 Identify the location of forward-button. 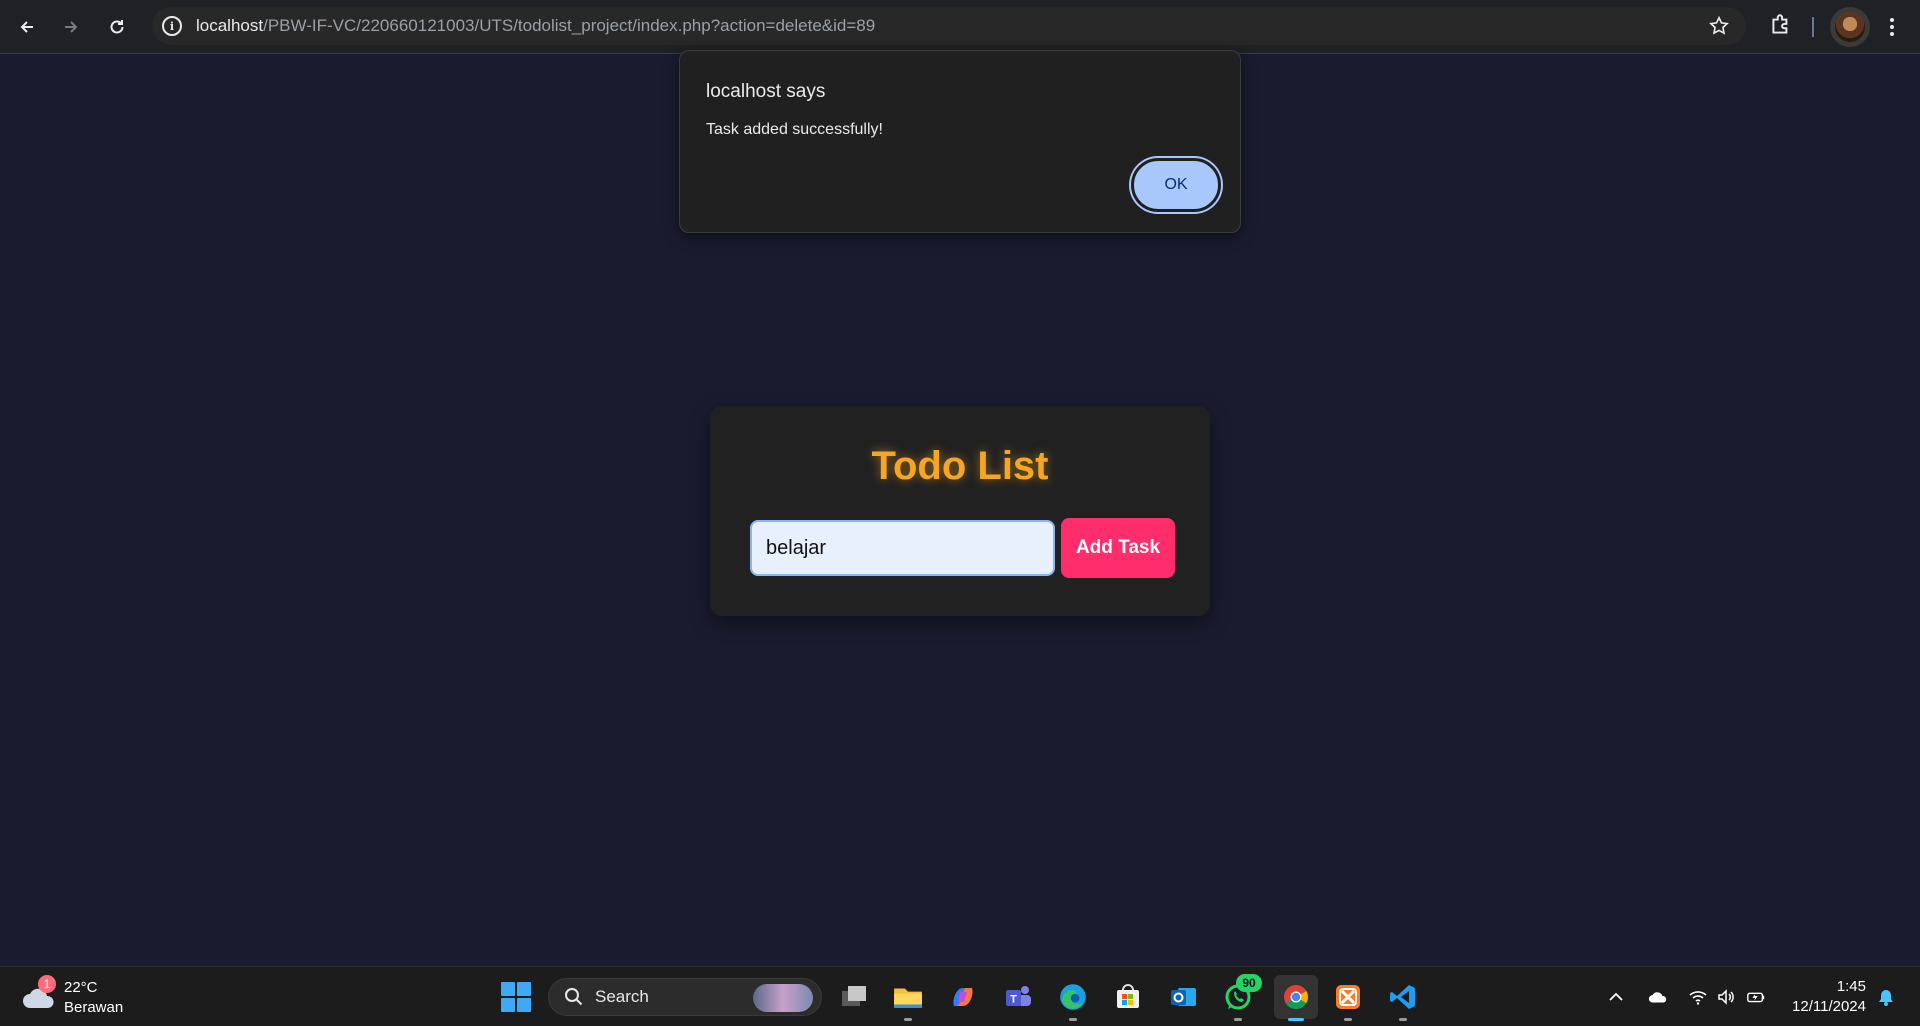
(71, 27).